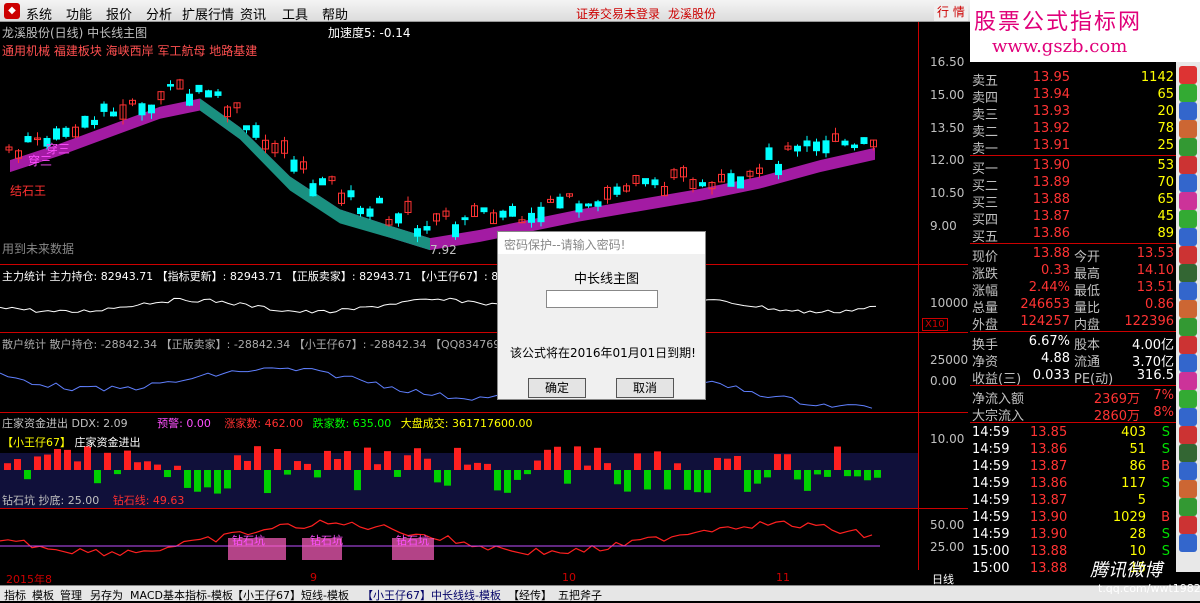  What do you see at coordinates (1073, 255) in the screenshot?
I see `stat-row: 现价 13.88 今开 13.53` at bounding box center [1073, 255].